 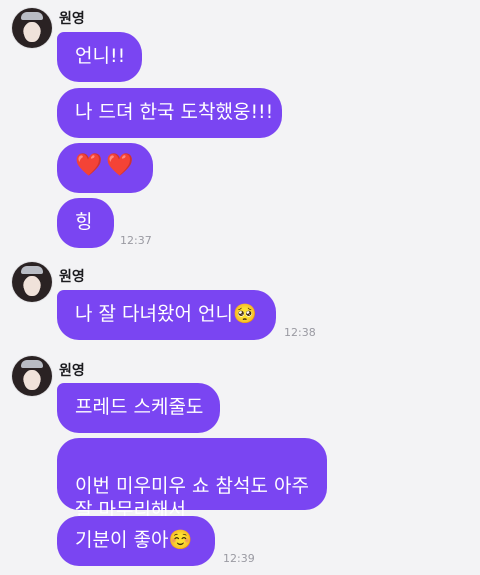 I want to click on message-bubble: 이번 미우미우 쇼 참석도 아주 잘 마무리해서, so click(x=192, y=479).